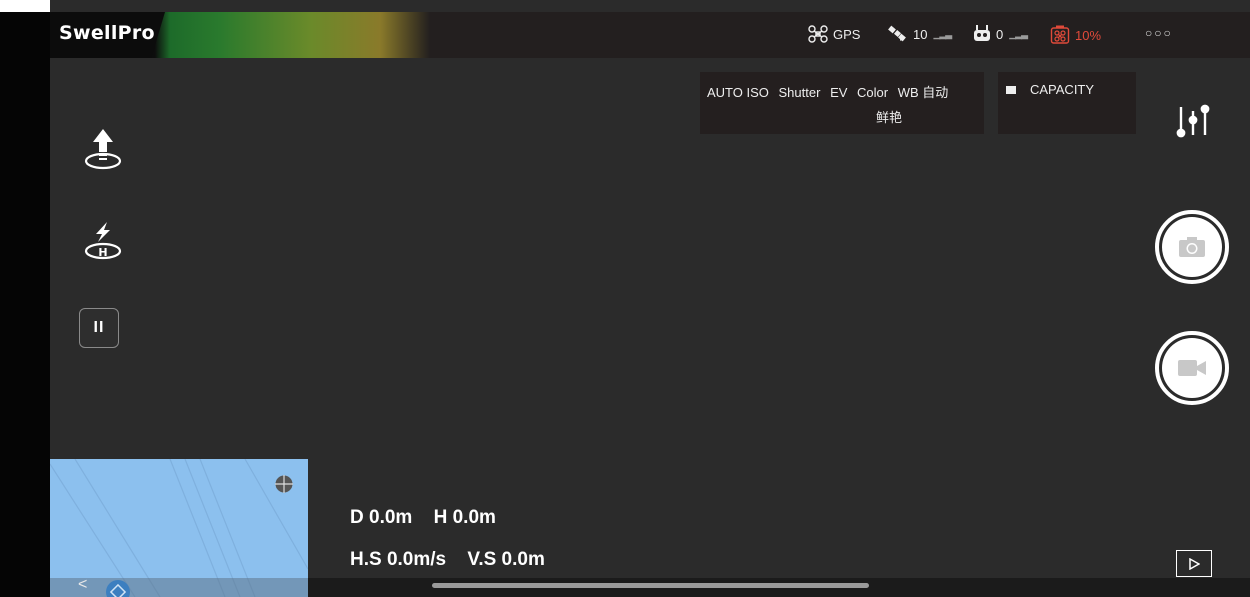 The width and height of the screenshot is (1250, 597). Describe the element at coordinates (650, 35) in the screenshot. I see `top-status-bar: SwellPro GPS 10 ▁▂▃ 0 ▁▂▃ 10% ○○○` at that location.